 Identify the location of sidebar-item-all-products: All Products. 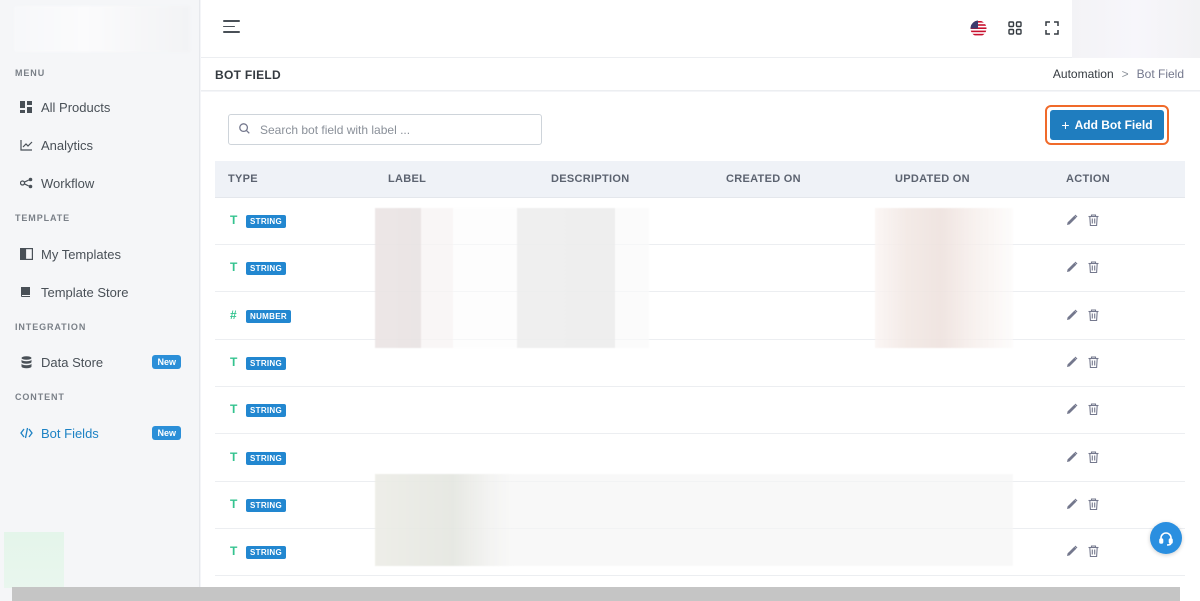
(99, 107).